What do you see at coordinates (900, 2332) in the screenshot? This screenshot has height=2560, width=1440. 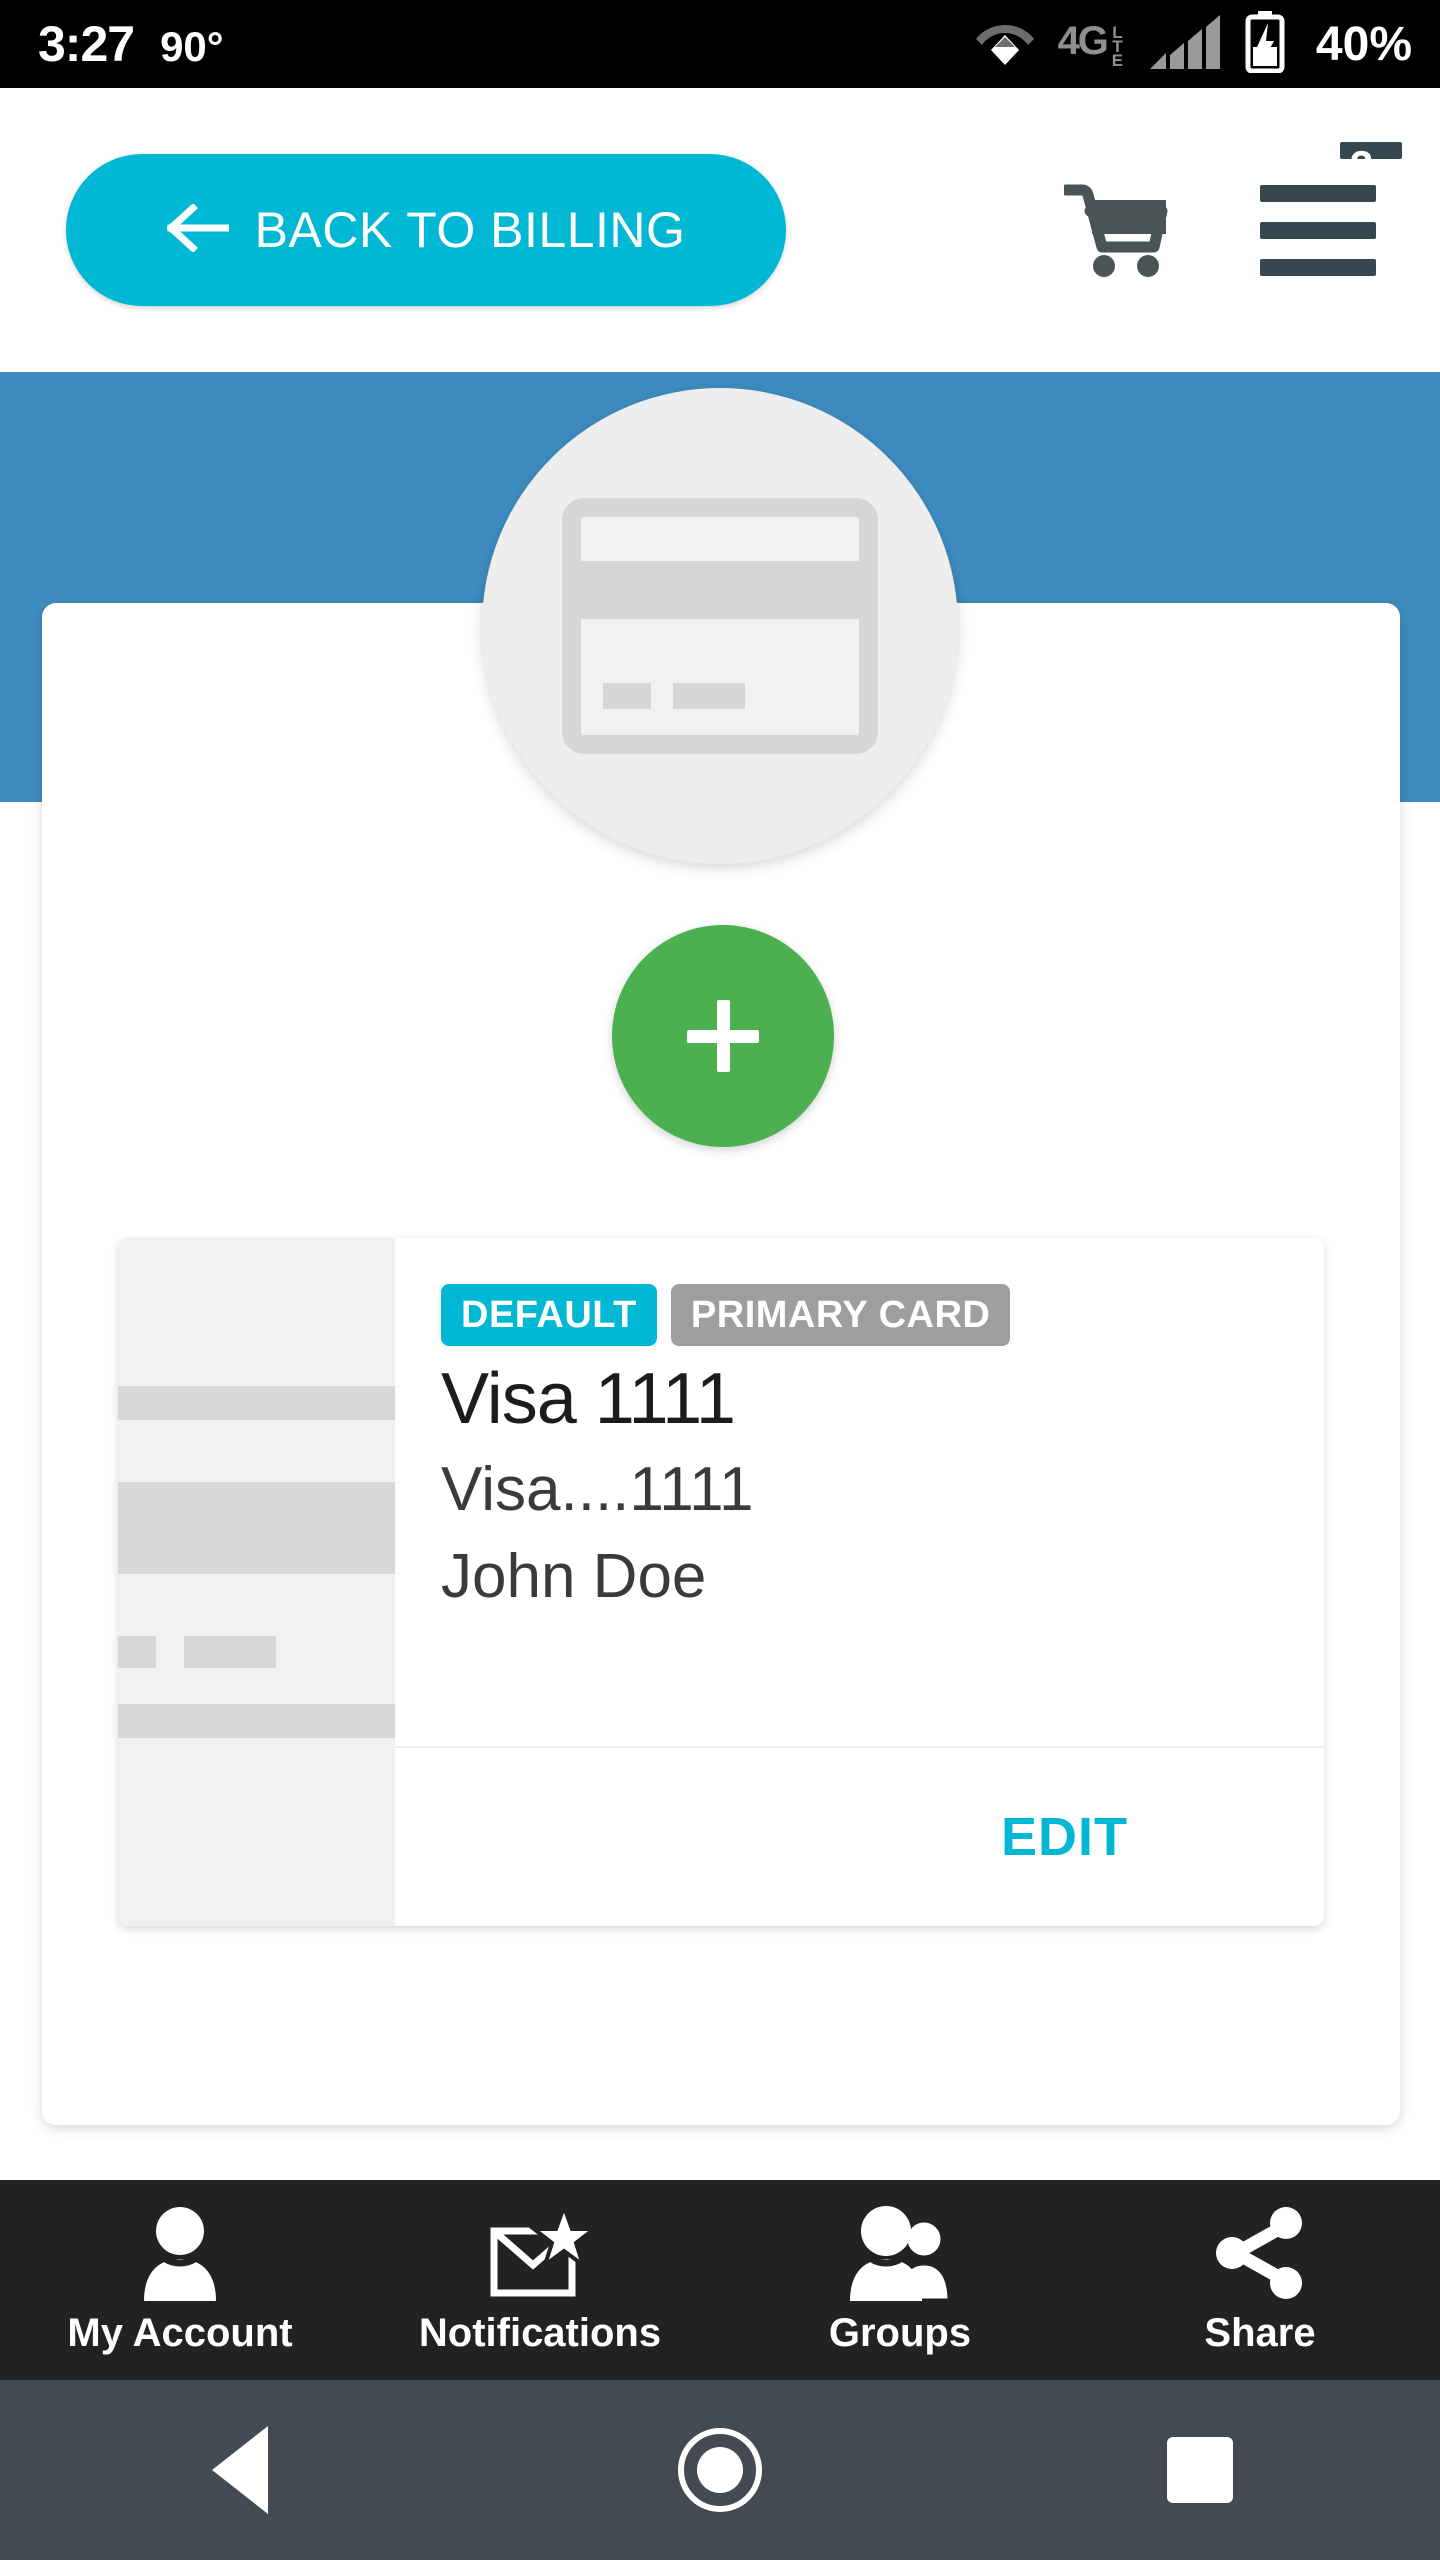 I see `tab-label: Groups` at bounding box center [900, 2332].